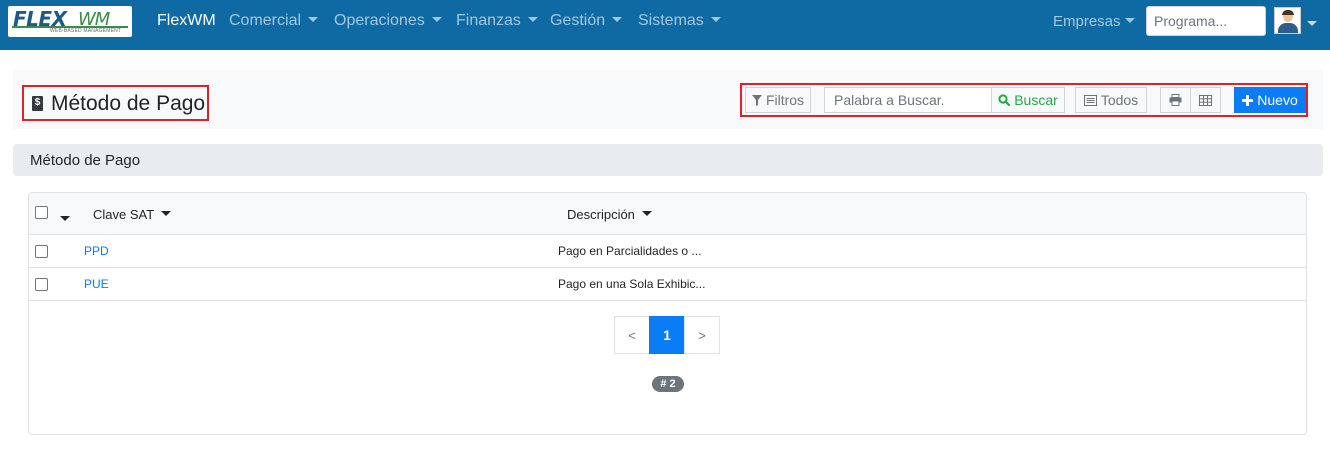 The width and height of the screenshot is (1330, 450). Describe the element at coordinates (1288, 12) in the screenshot. I see `avatar-hair` at that location.